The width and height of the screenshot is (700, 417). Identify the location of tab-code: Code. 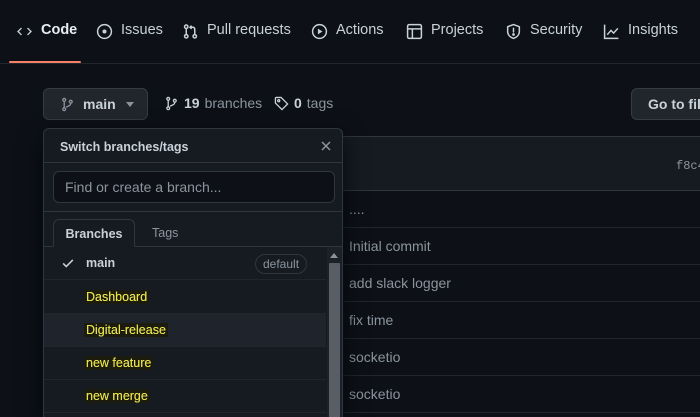
(46, 40).